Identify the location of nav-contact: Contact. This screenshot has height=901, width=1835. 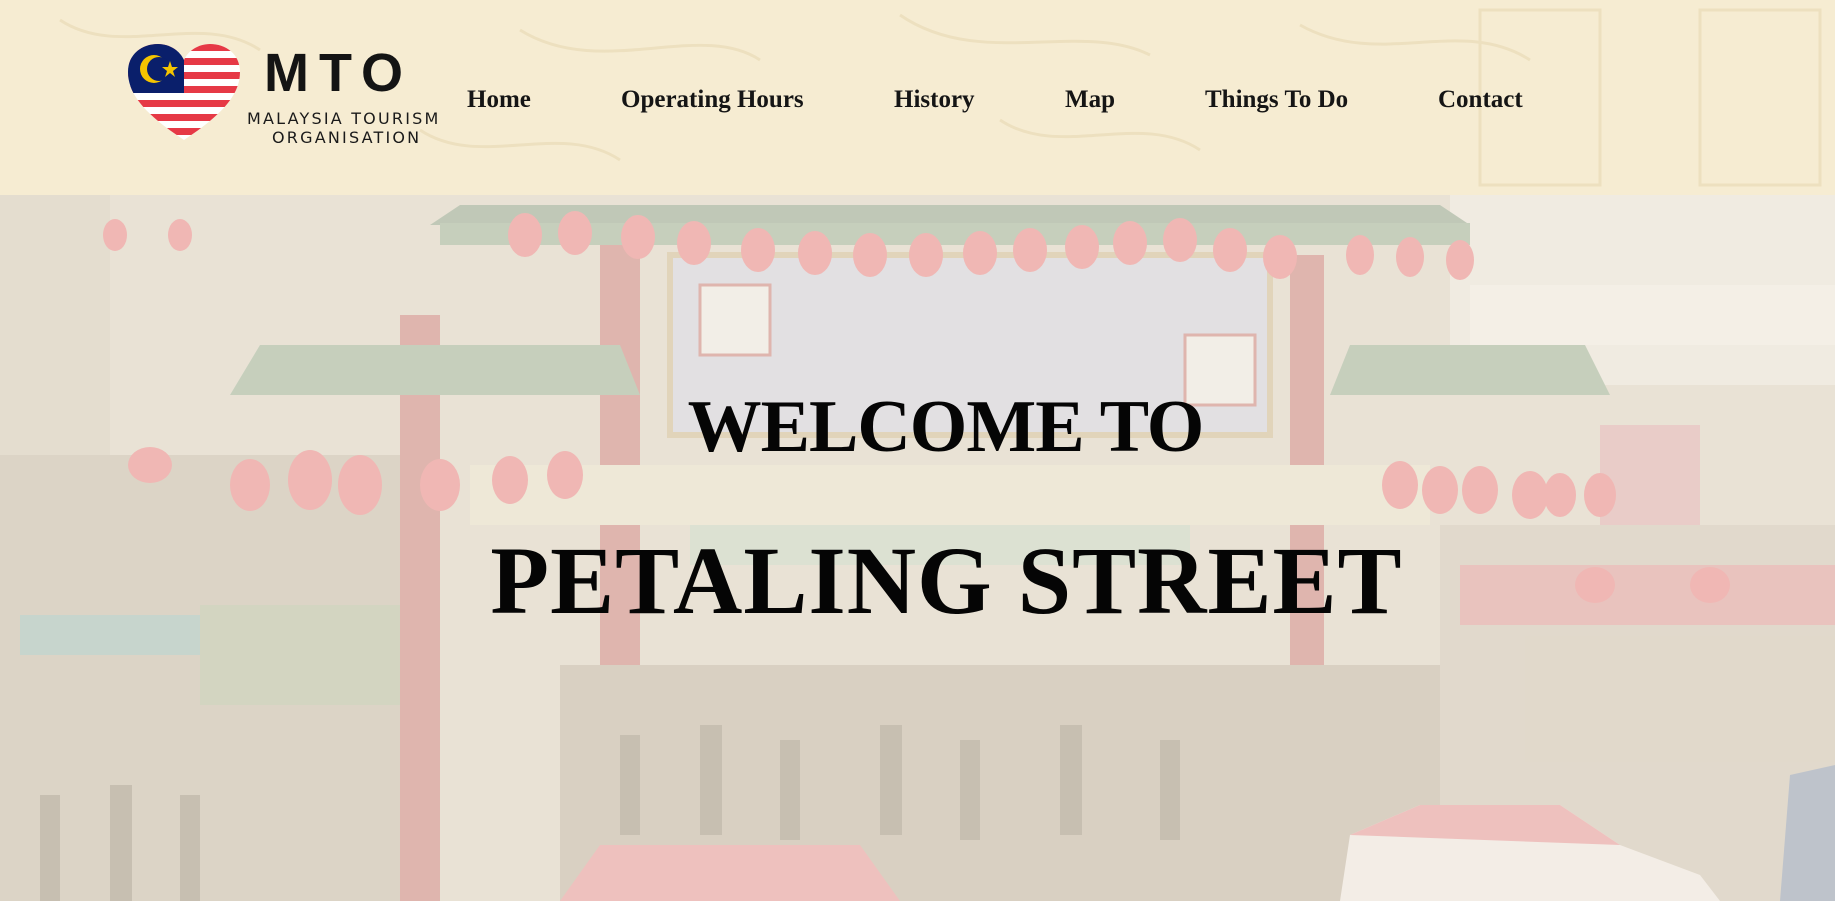
(1480, 100).